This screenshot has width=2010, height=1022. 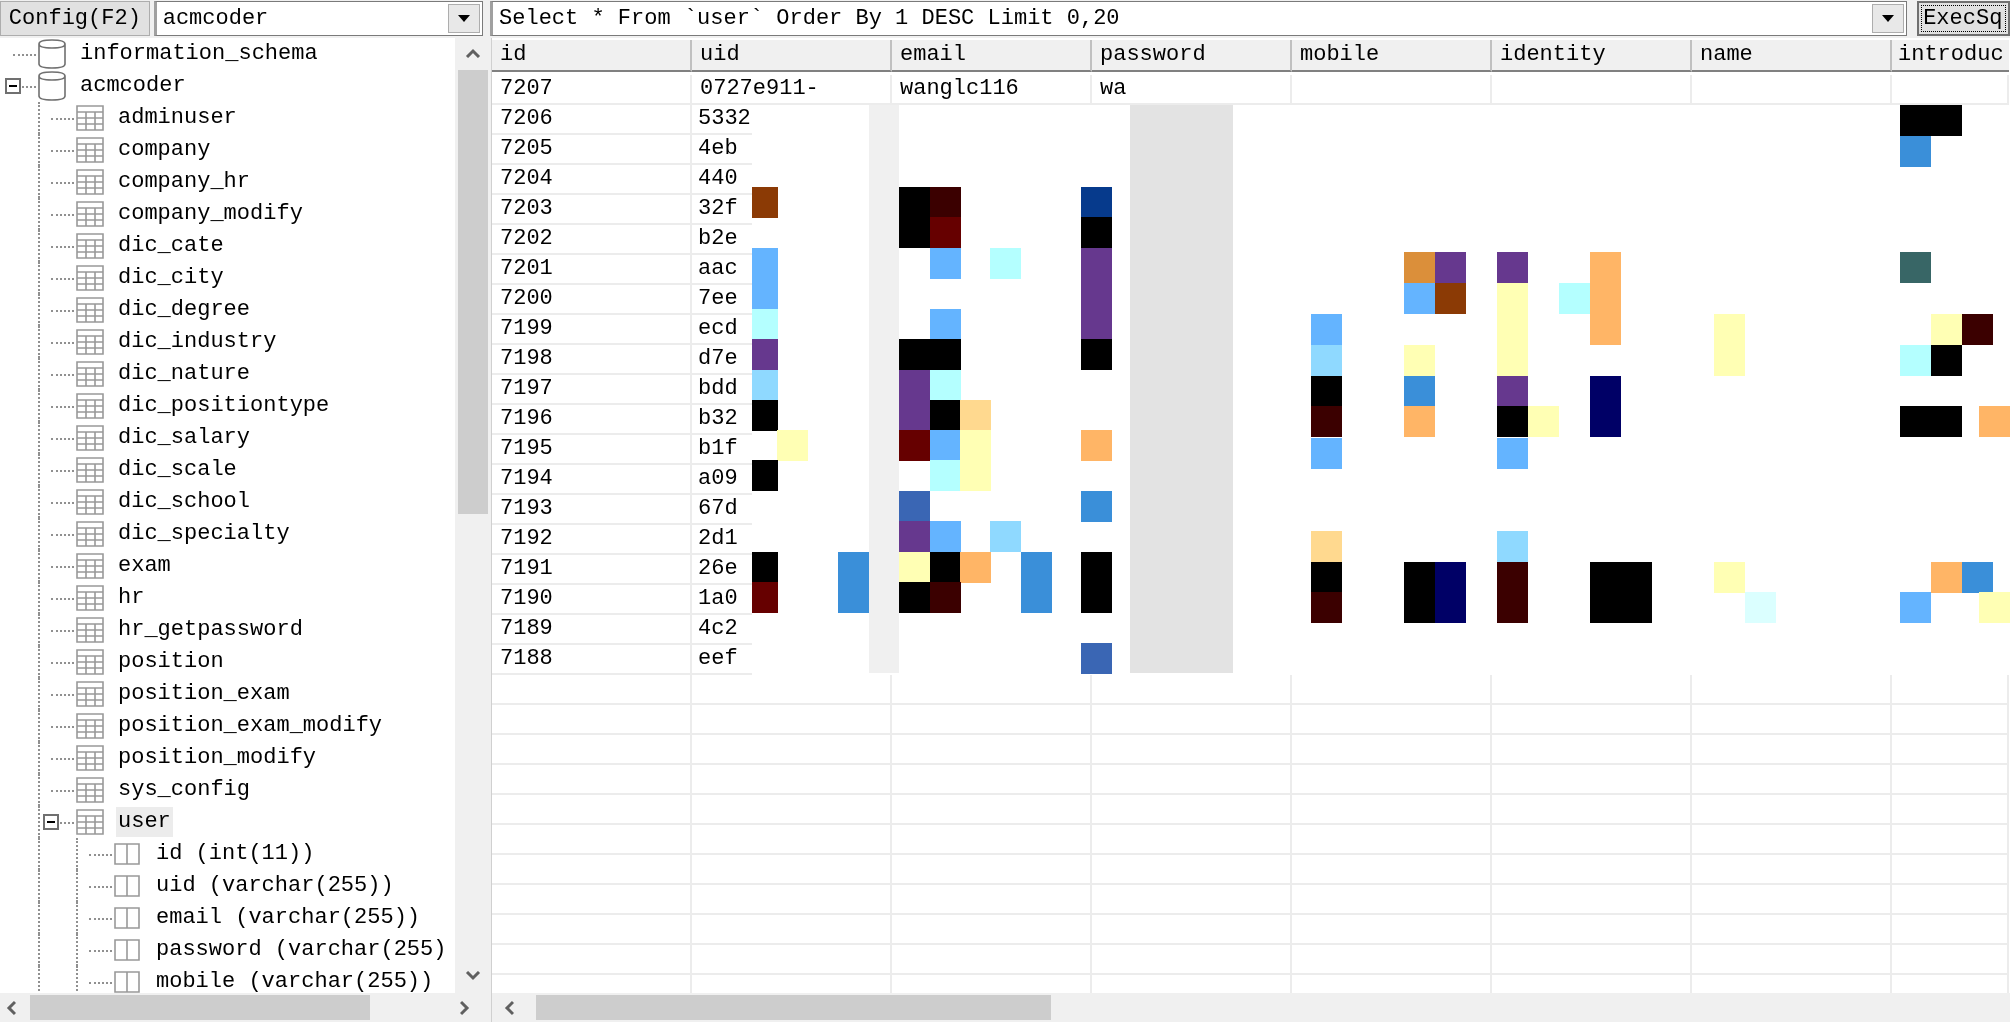 What do you see at coordinates (204, 534) in the screenshot?
I see `tree-item: dic_specialty` at bounding box center [204, 534].